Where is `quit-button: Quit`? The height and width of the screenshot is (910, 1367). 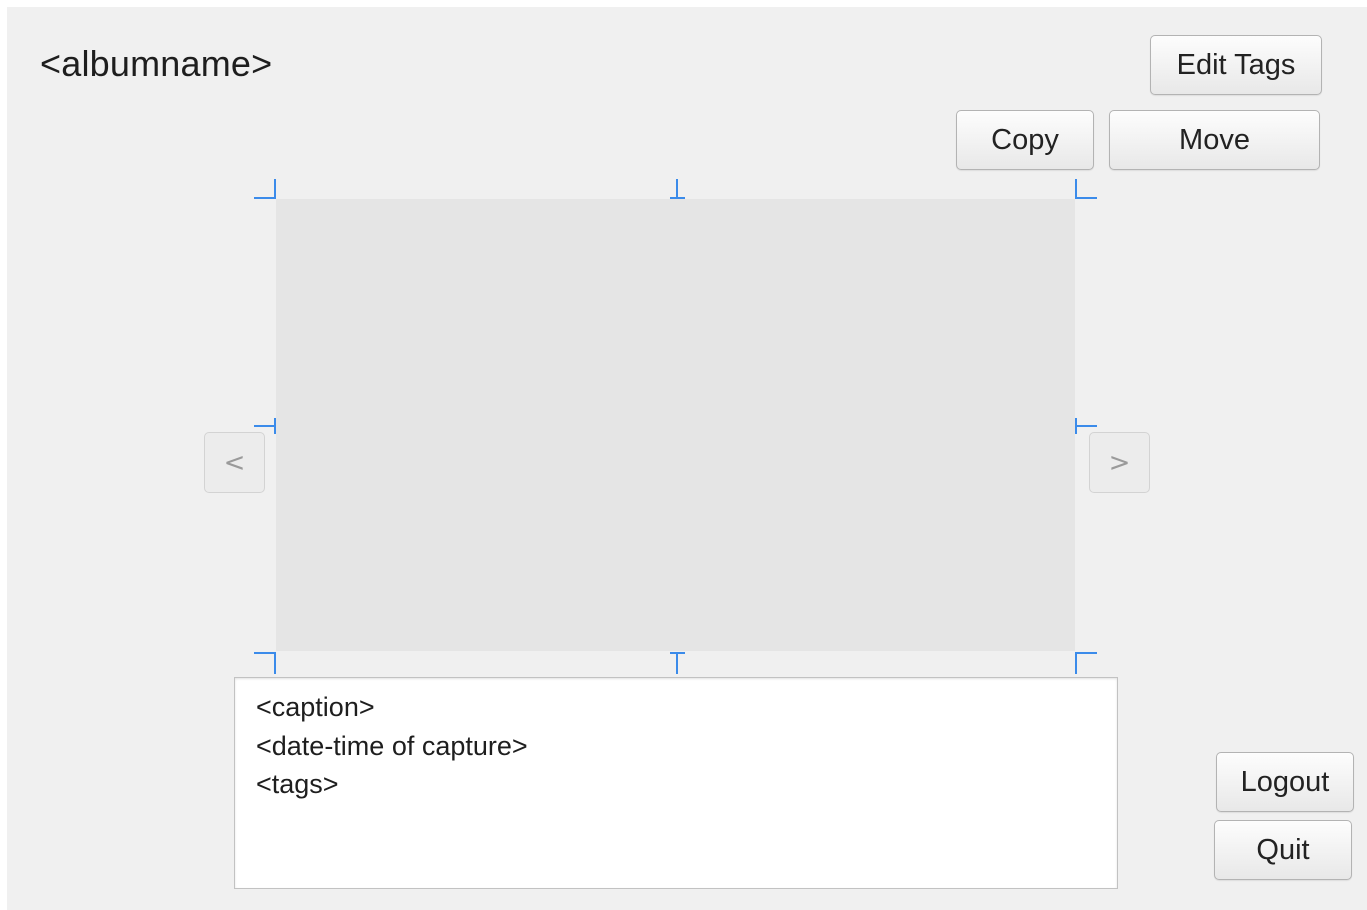 quit-button: Quit is located at coordinates (1283, 850).